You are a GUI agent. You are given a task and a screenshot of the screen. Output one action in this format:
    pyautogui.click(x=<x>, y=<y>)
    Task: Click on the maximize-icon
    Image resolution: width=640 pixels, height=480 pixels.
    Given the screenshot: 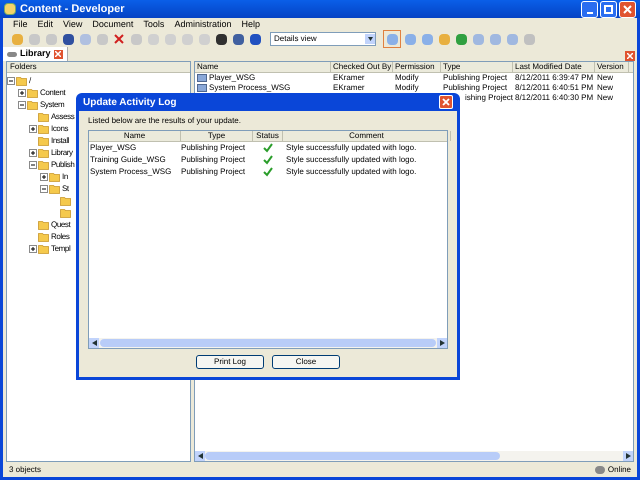 What is the action you would take?
    pyautogui.click(x=608, y=9)
    